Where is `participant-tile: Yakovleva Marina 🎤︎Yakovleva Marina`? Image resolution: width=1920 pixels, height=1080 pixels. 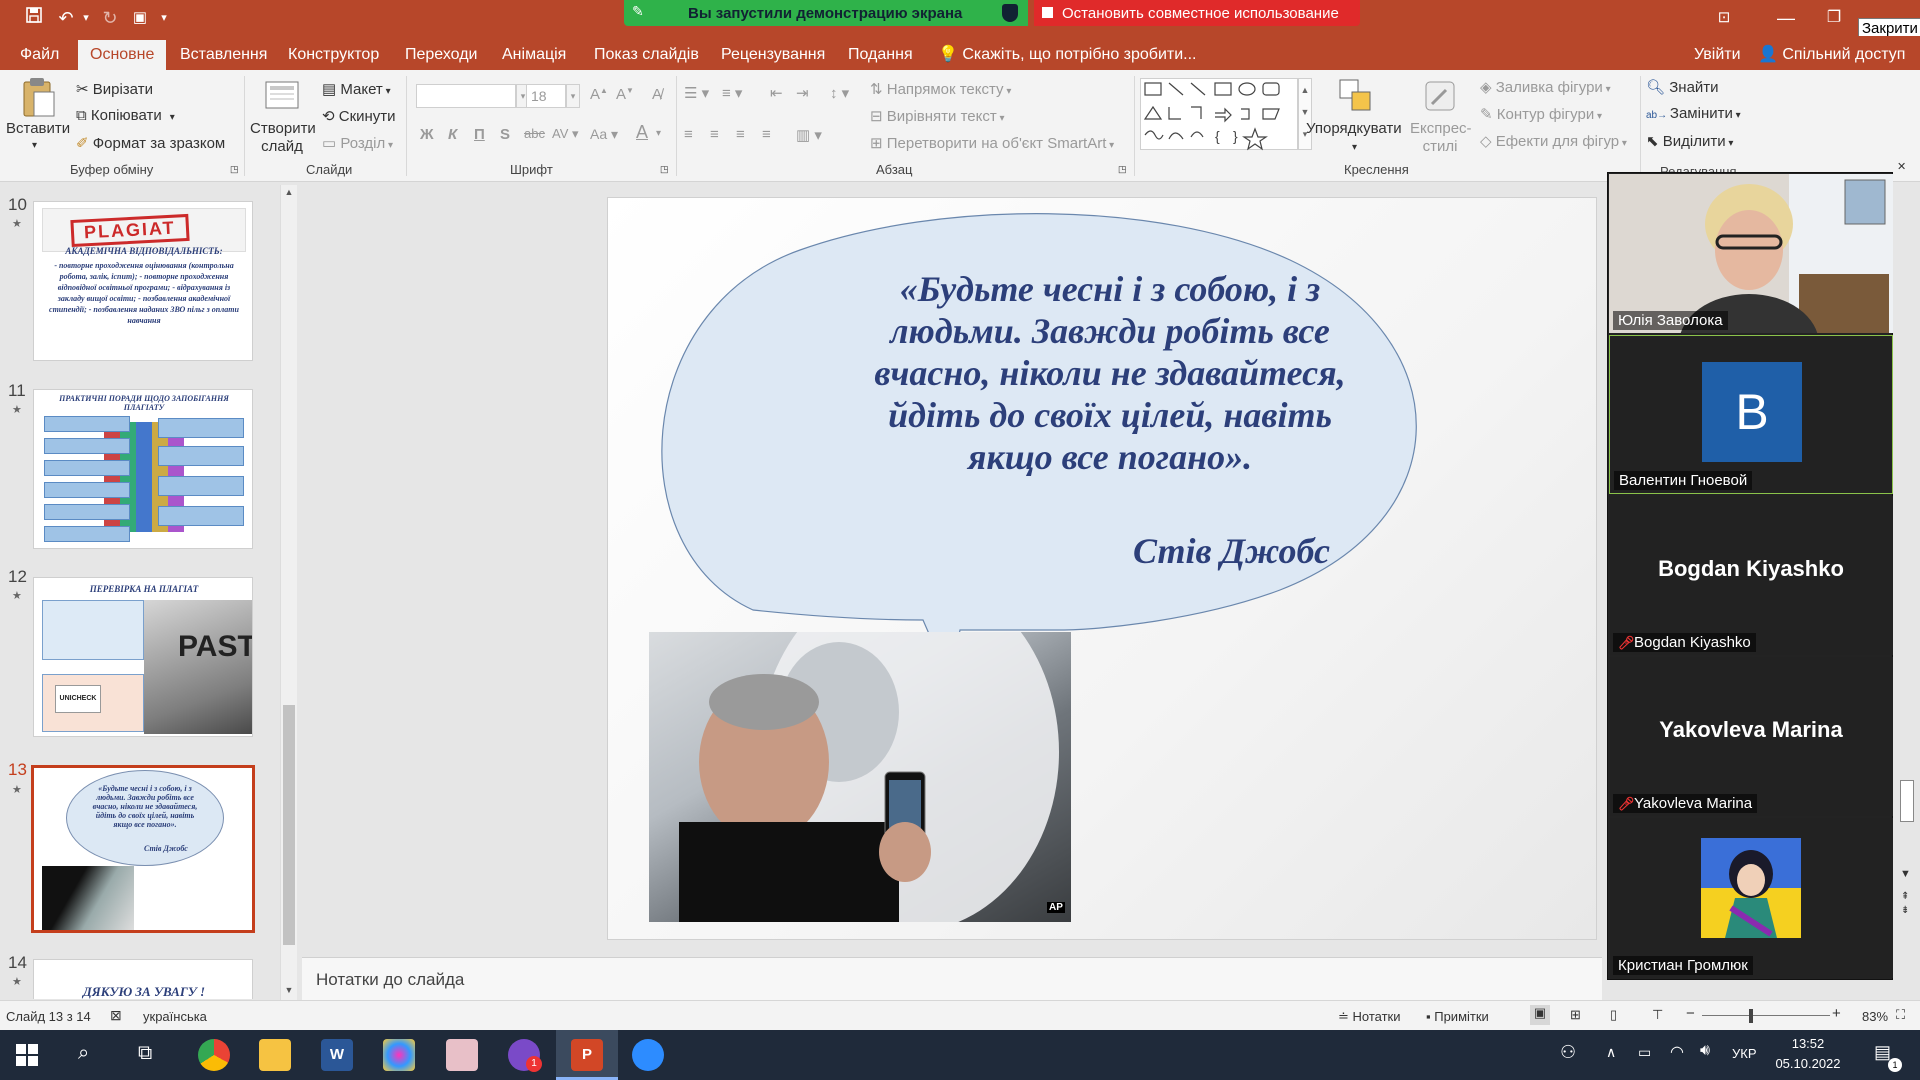
participant-tile: Yakovleva Marina 🎤︎Yakovleva Marina is located at coordinates (1751, 736).